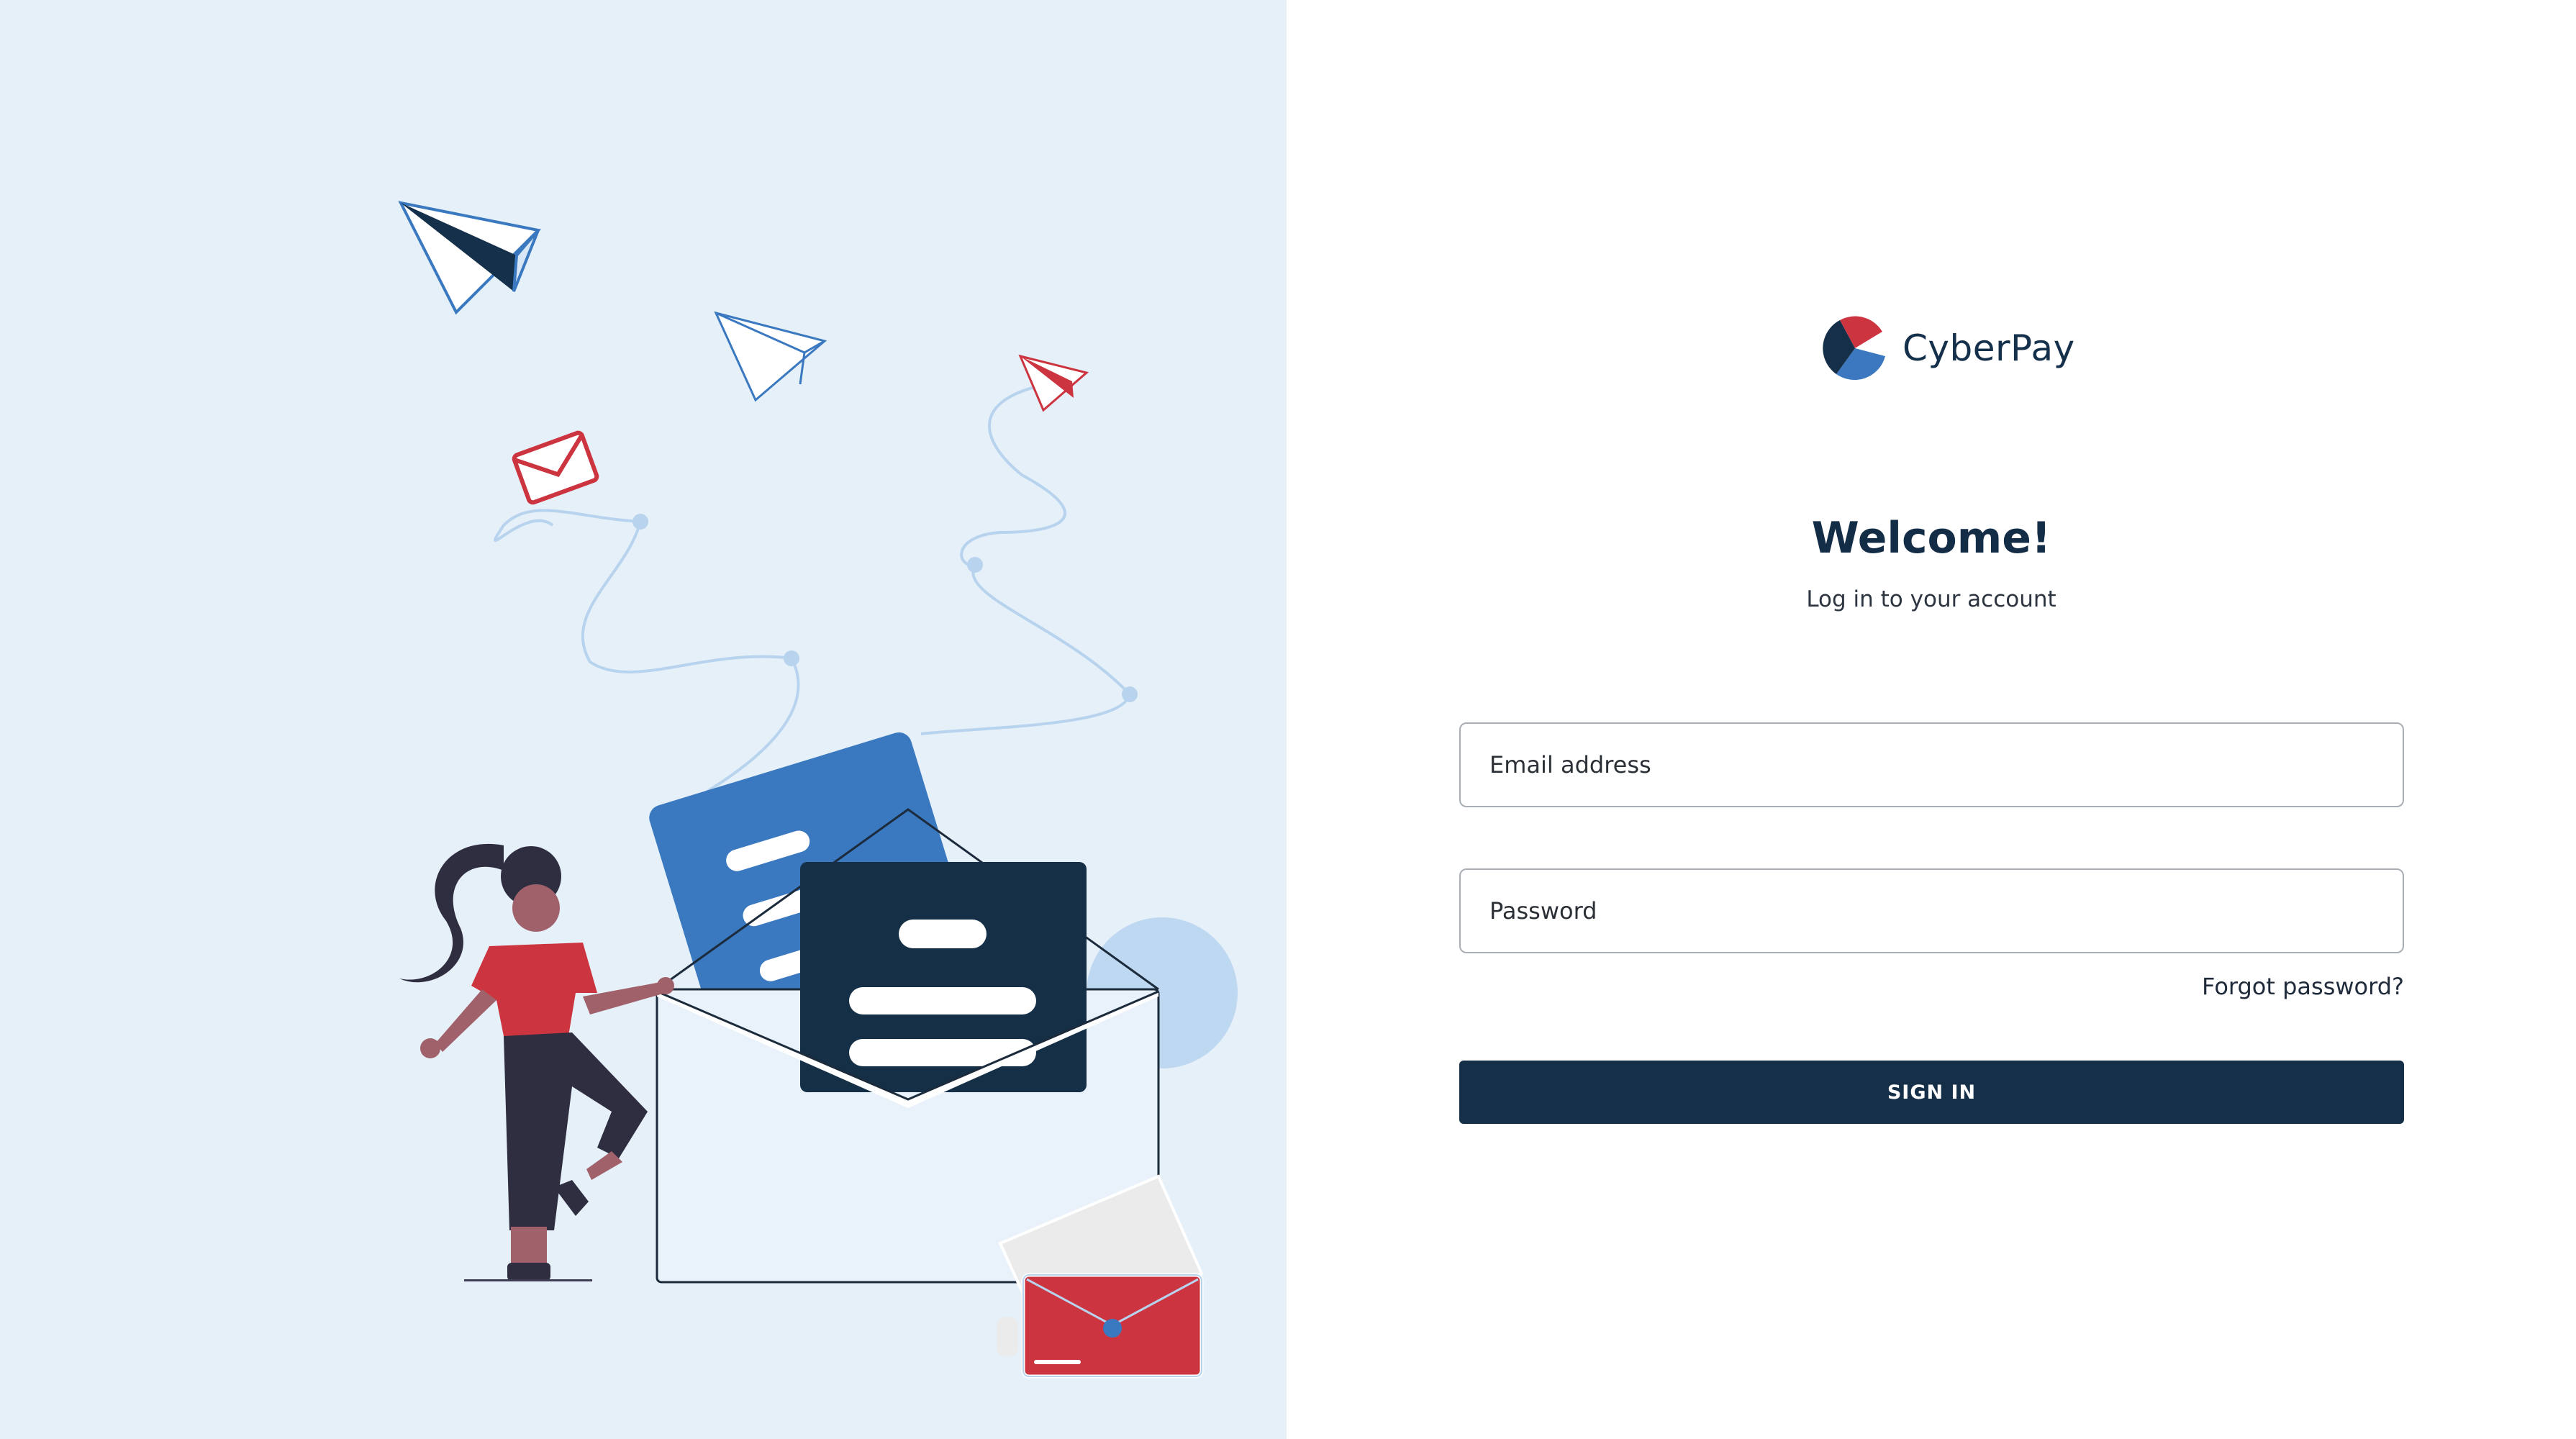 The height and width of the screenshot is (1439, 2576). I want to click on envelope-icon, so click(555, 468).